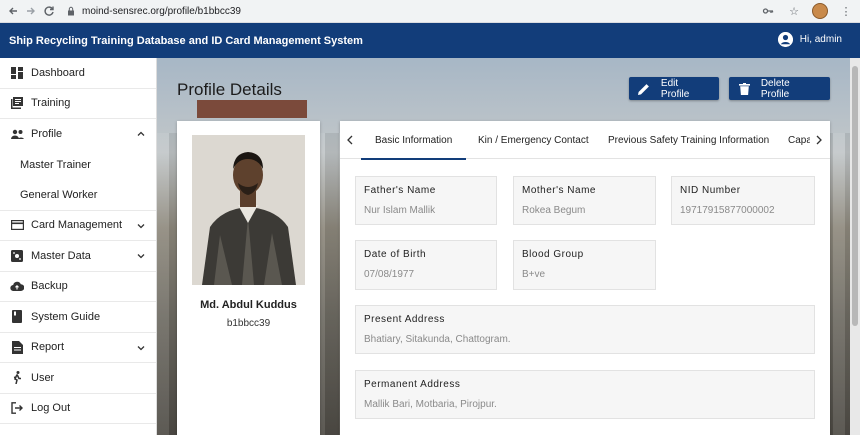  I want to click on sidebar-item-label: Dashboard, so click(58, 72).